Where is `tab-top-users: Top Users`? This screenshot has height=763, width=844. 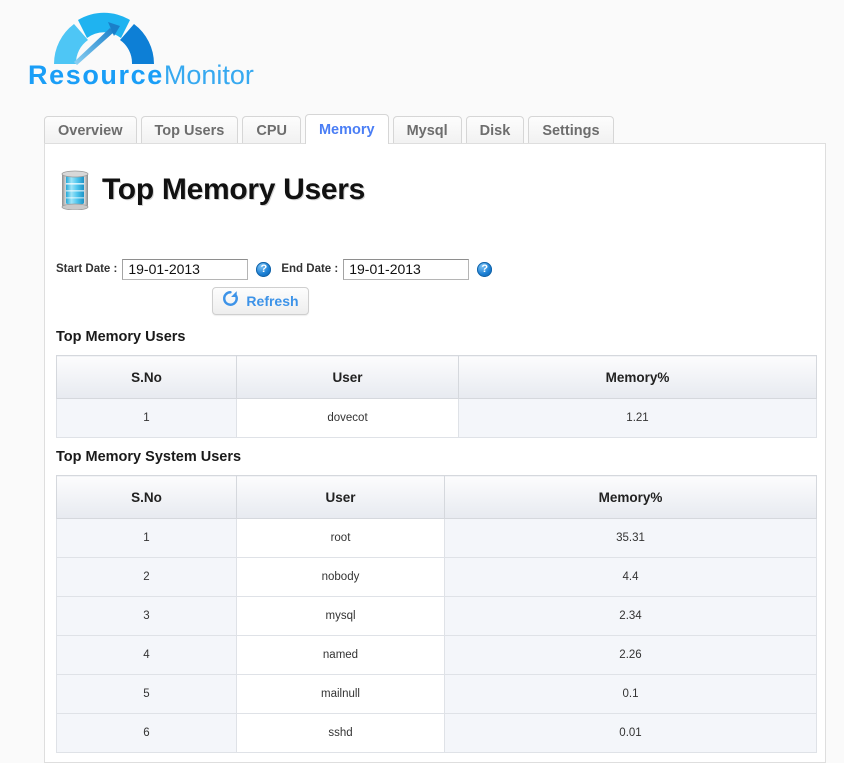
tab-top-users: Top Users is located at coordinates (189, 130).